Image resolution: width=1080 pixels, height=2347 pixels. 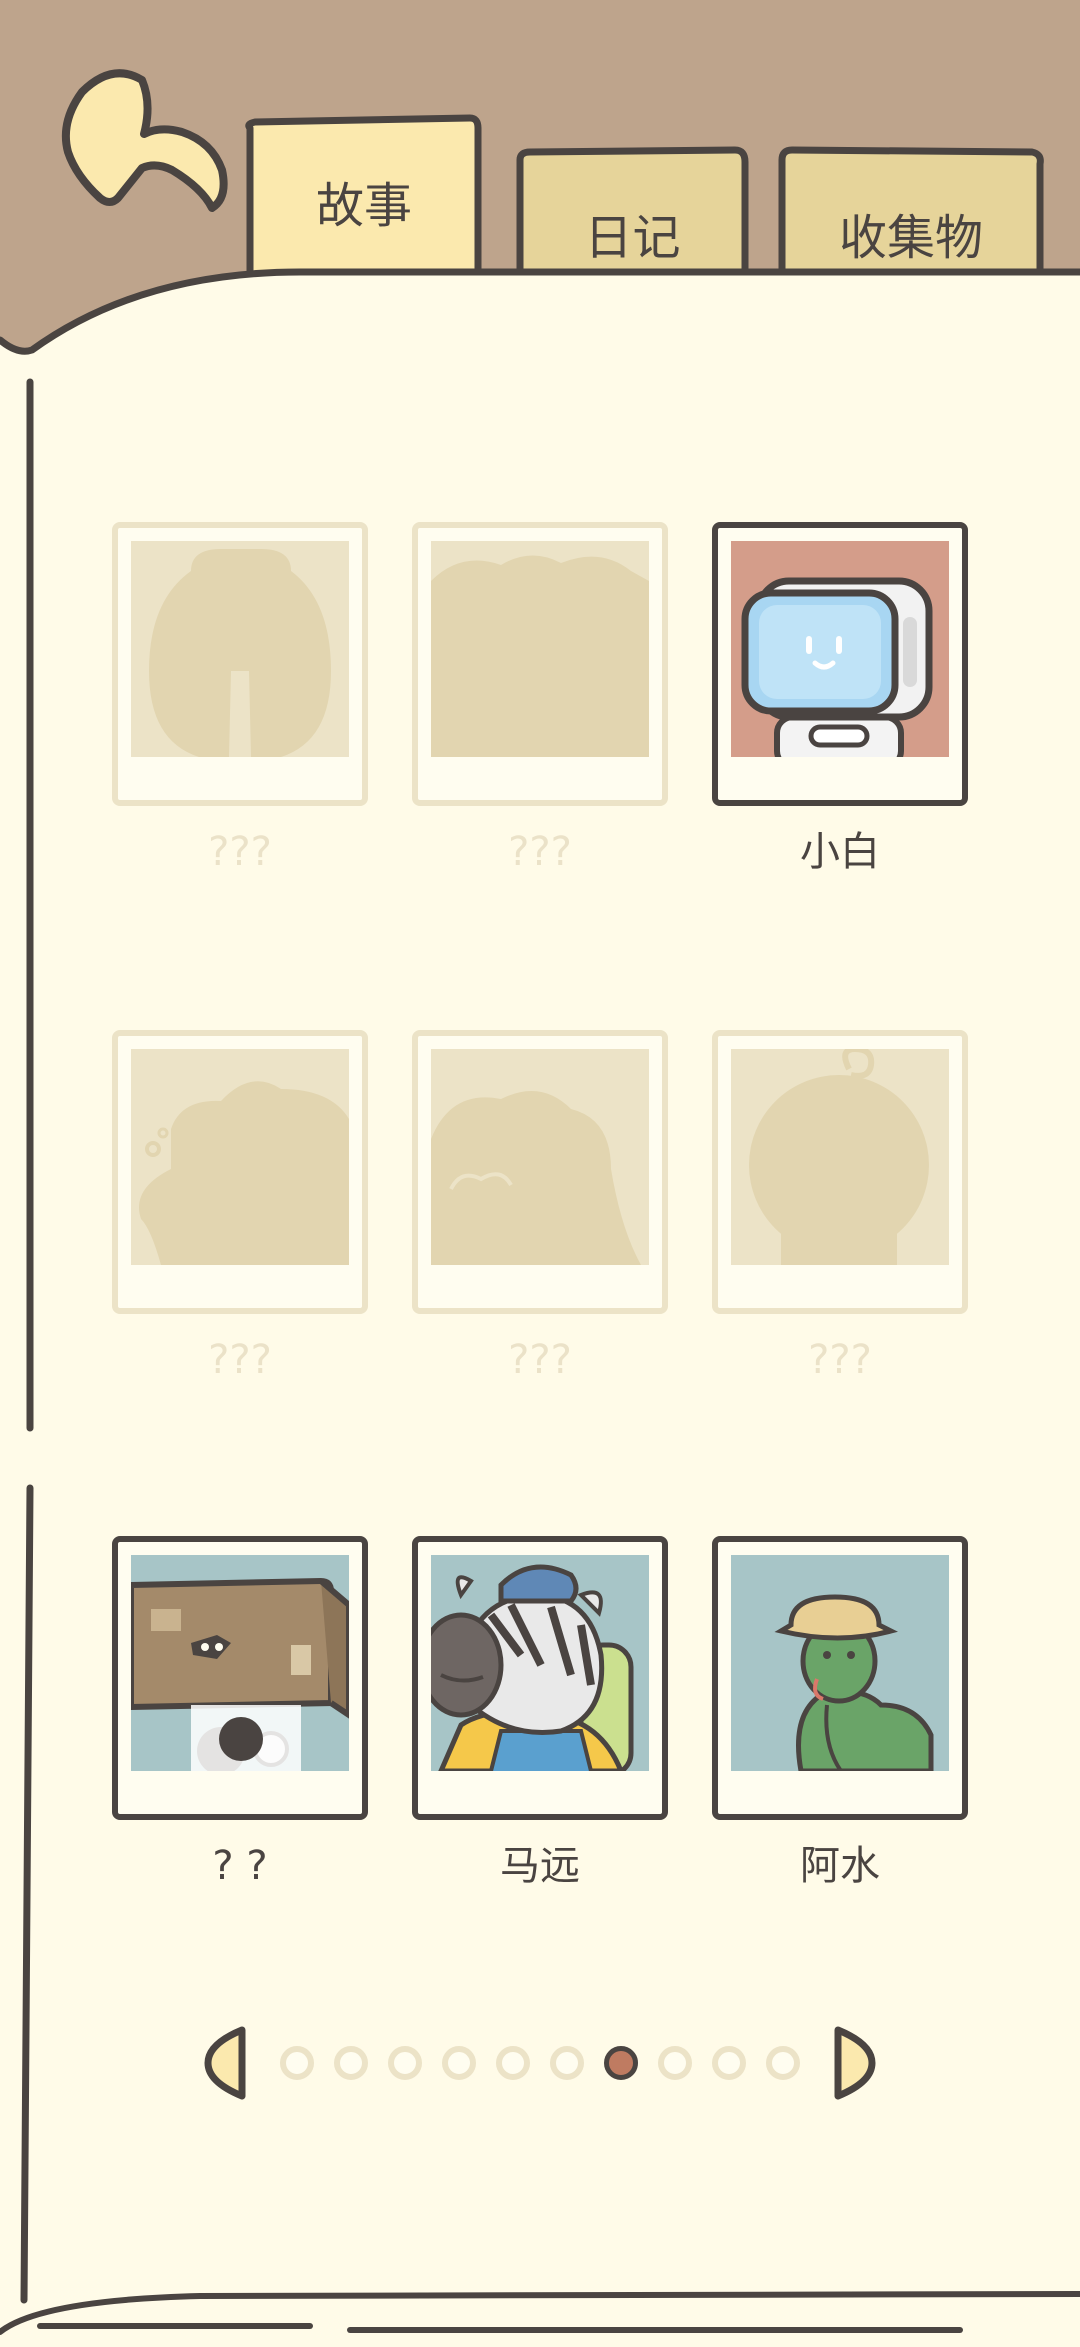 I want to click on character-name-3: 小白, so click(x=840, y=852).